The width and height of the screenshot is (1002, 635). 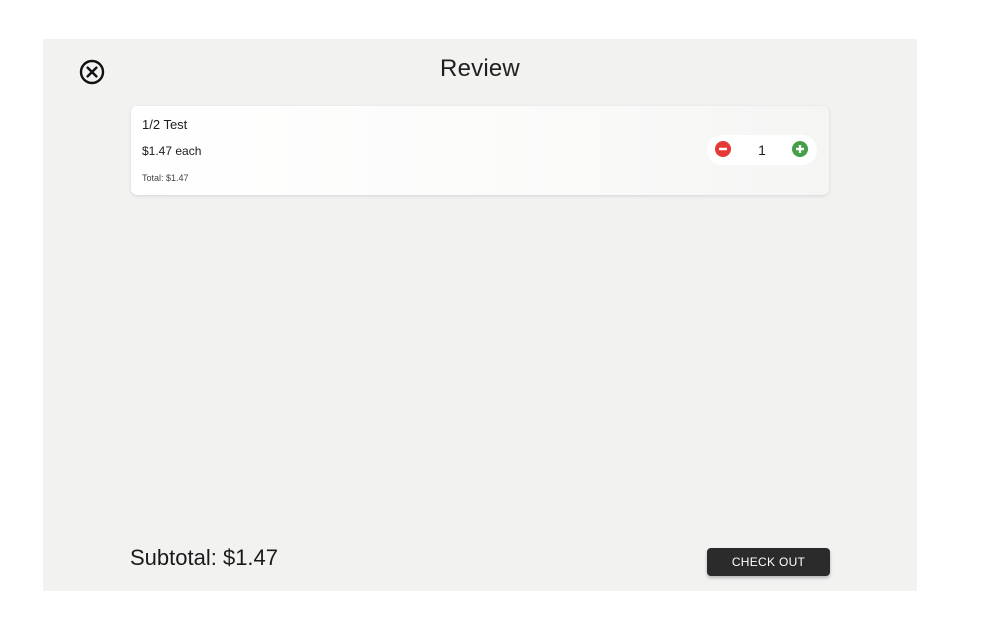 I want to click on increment-button, so click(x=800, y=149).